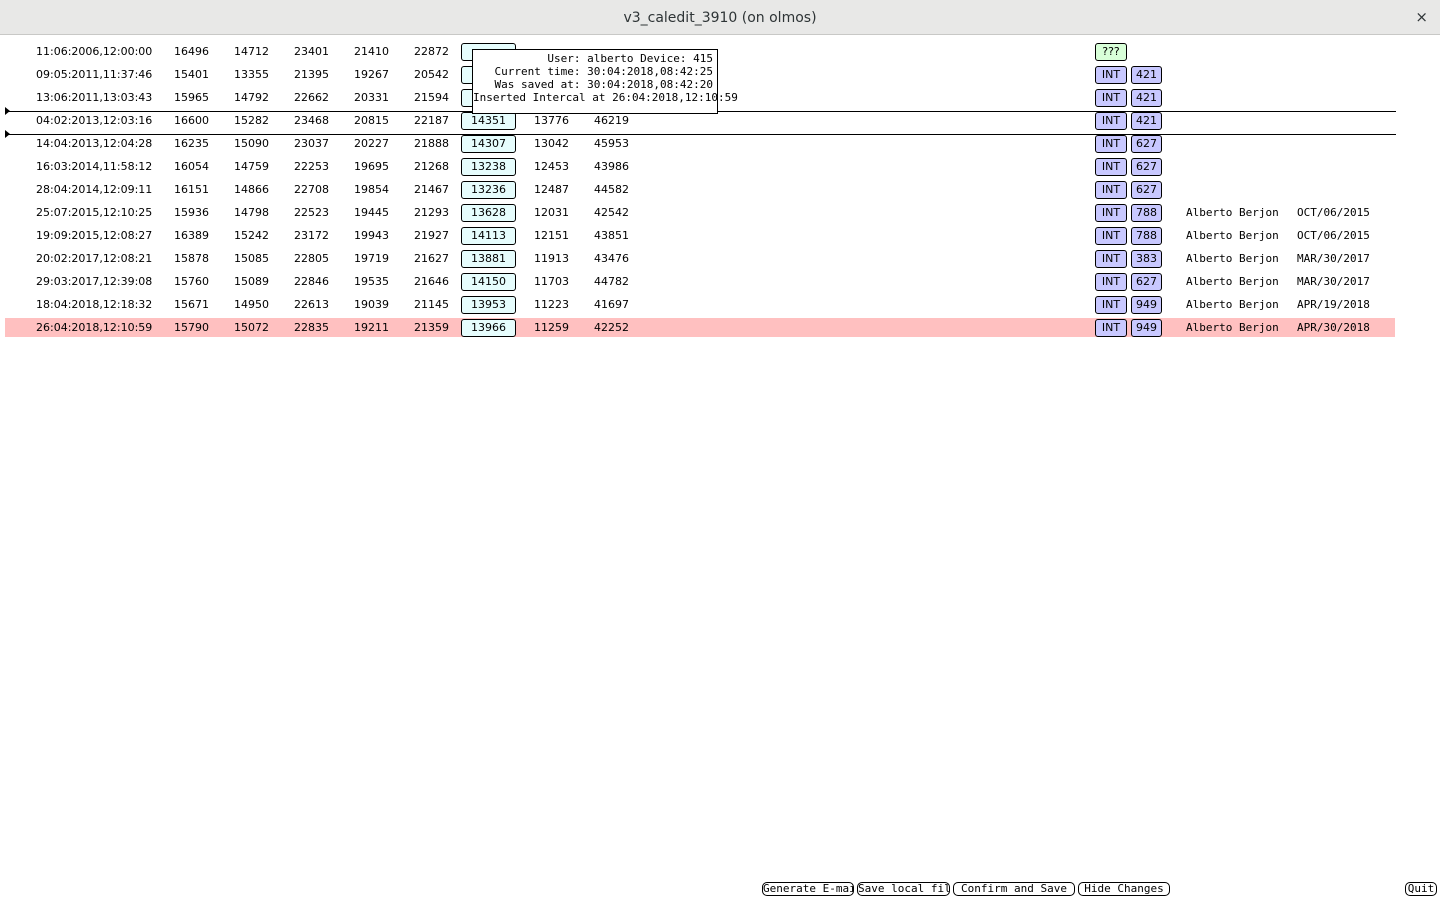  What do you see at coordinates (191, 281) in the screenshot?
I see `row-value-1: 15760` at bounding box center [191, 281].